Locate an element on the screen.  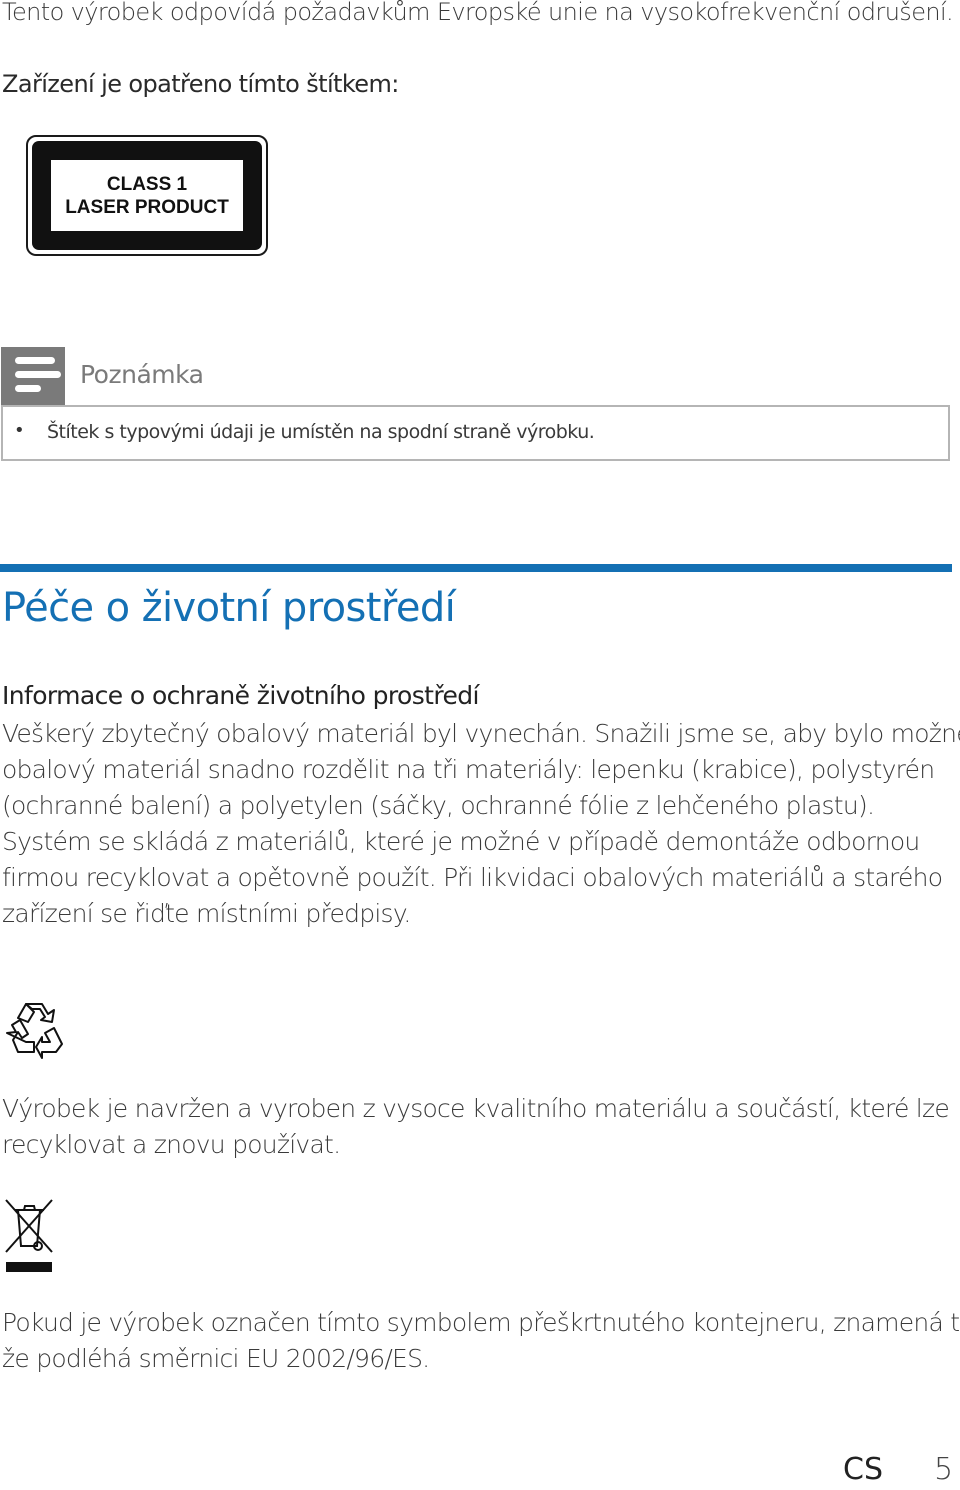
laser-class: CLASS 1 is located at coordinates (147, 184).